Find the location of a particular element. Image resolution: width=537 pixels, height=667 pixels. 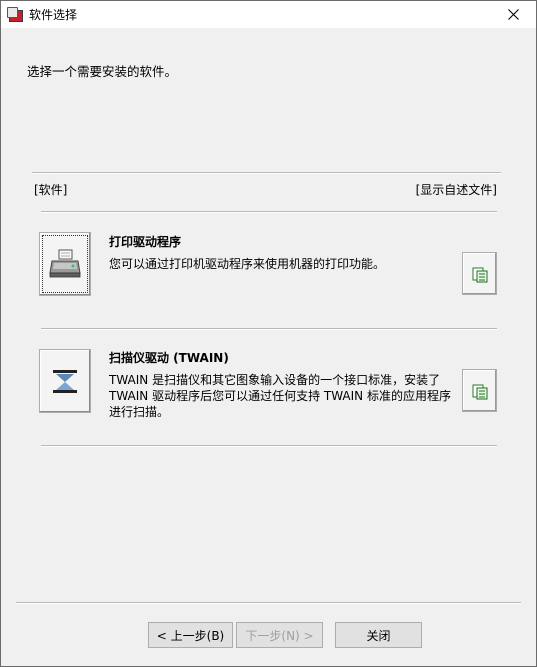

scanner-icon is located at coordinates (65, 381).